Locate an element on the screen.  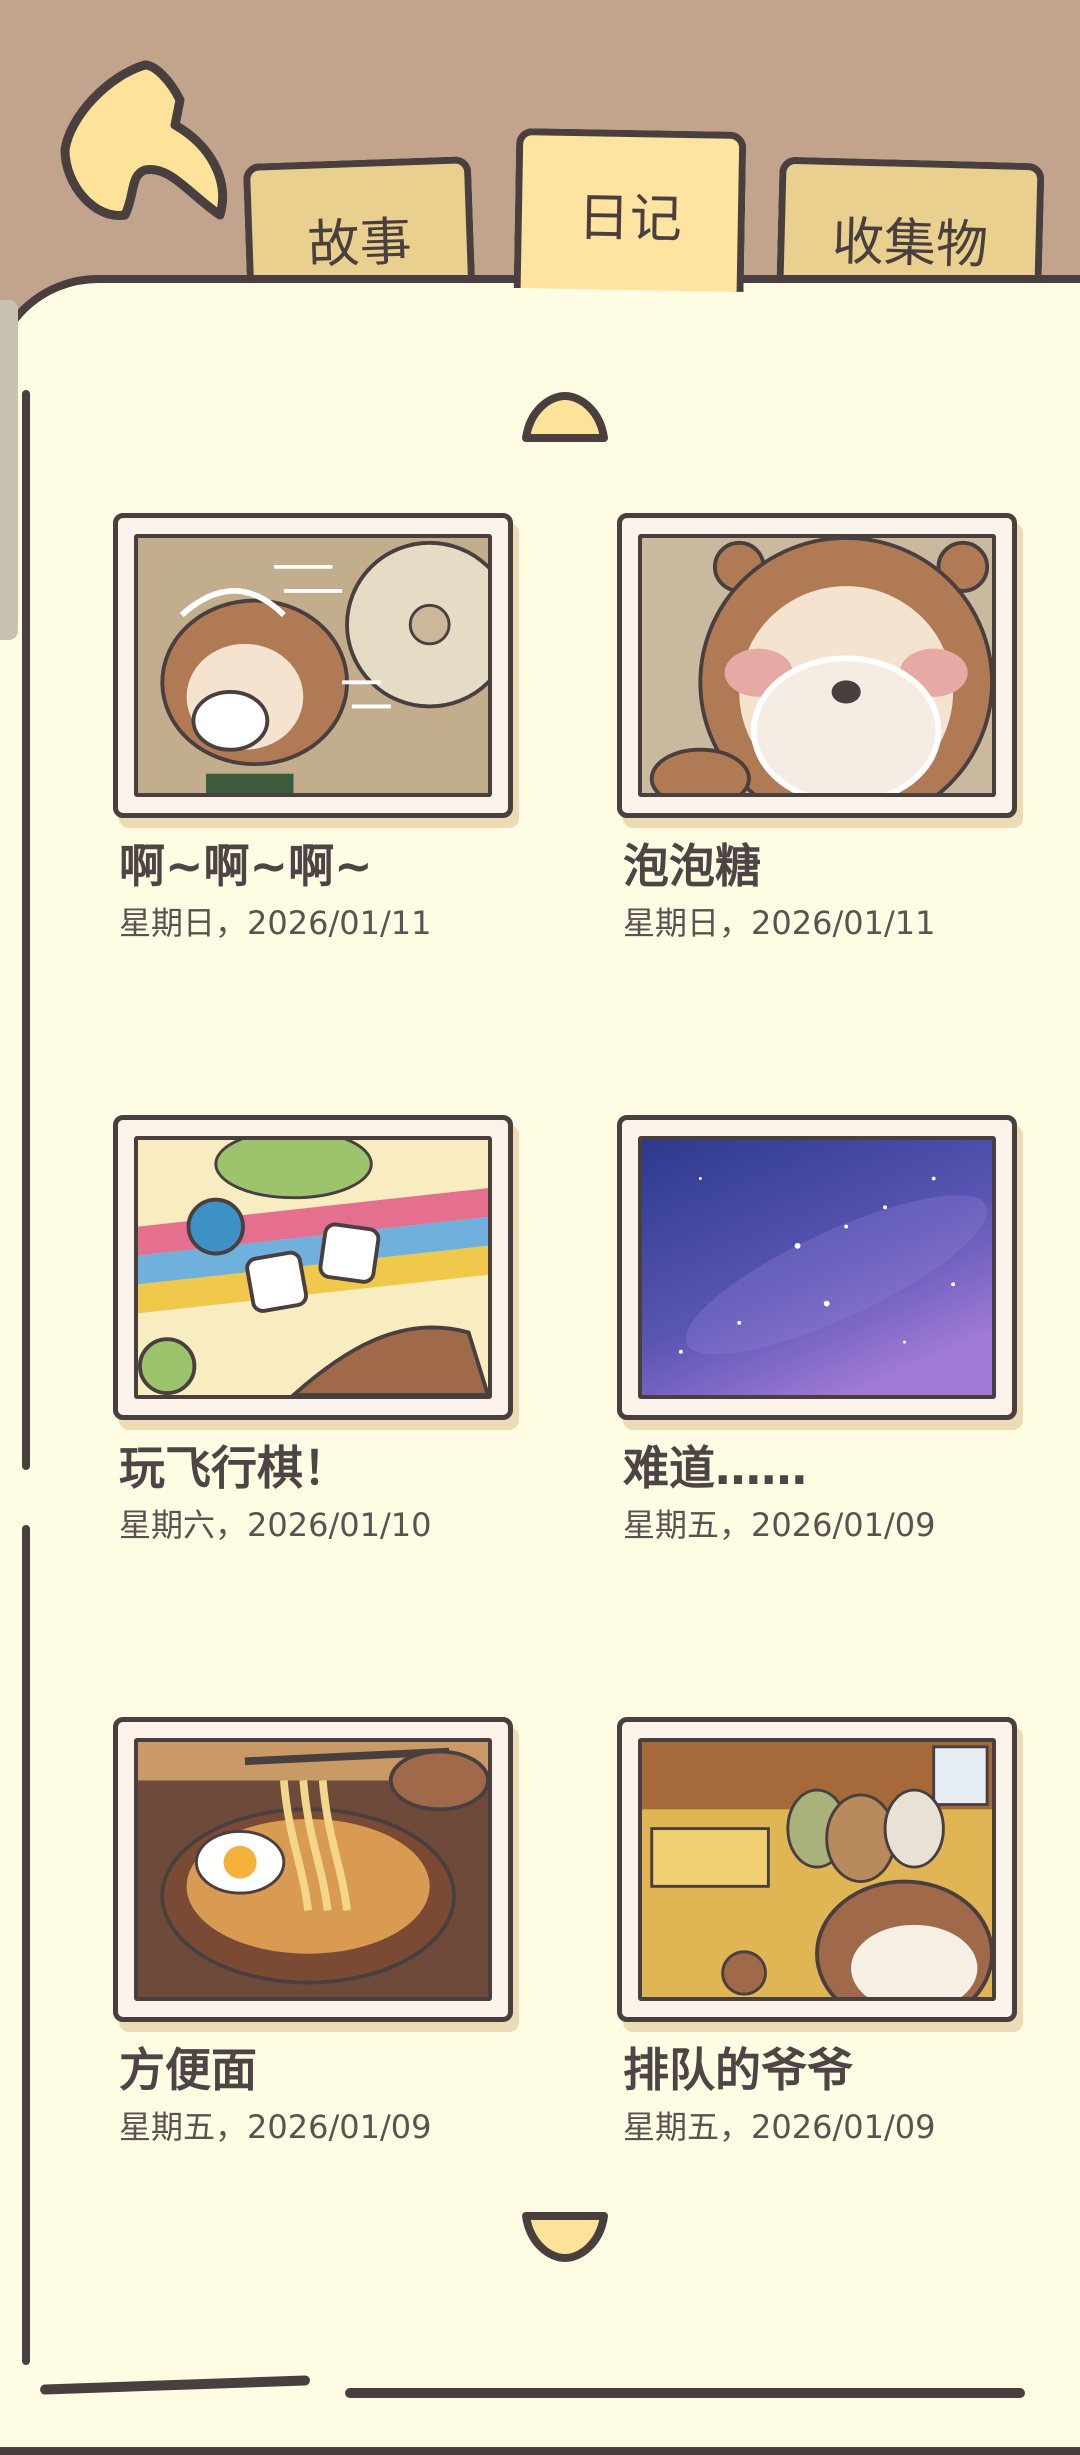
diary-entry-card: 难道…… 星期五，2026/01/09 is located at coordinates (827, 1330).